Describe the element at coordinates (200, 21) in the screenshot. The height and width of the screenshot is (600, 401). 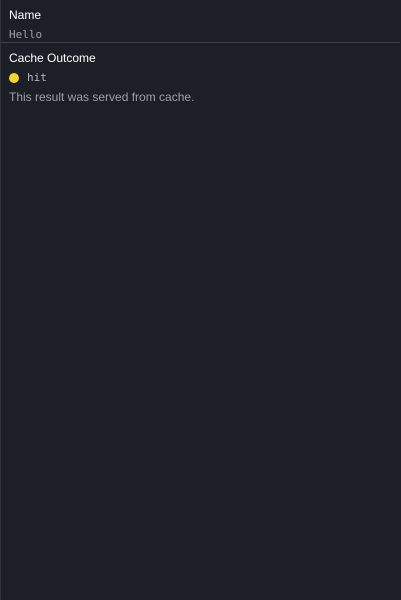
I see `name-section: Name Hello` at that location.